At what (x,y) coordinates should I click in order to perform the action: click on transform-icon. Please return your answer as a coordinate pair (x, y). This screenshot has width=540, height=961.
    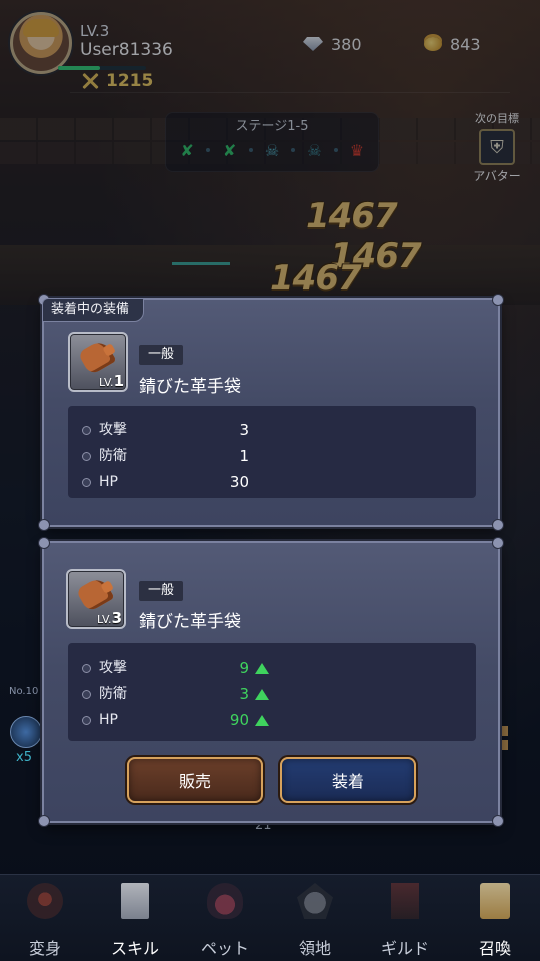
    Looking at the image, I should click on (45, 901).